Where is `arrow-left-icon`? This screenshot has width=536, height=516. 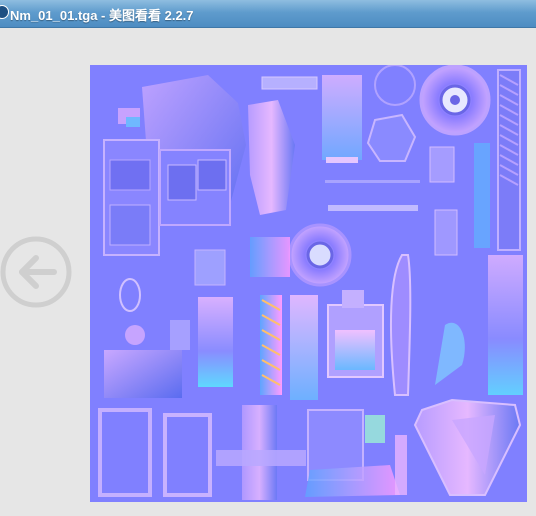
arrow-left-icon is located at coordinates (36, 272).